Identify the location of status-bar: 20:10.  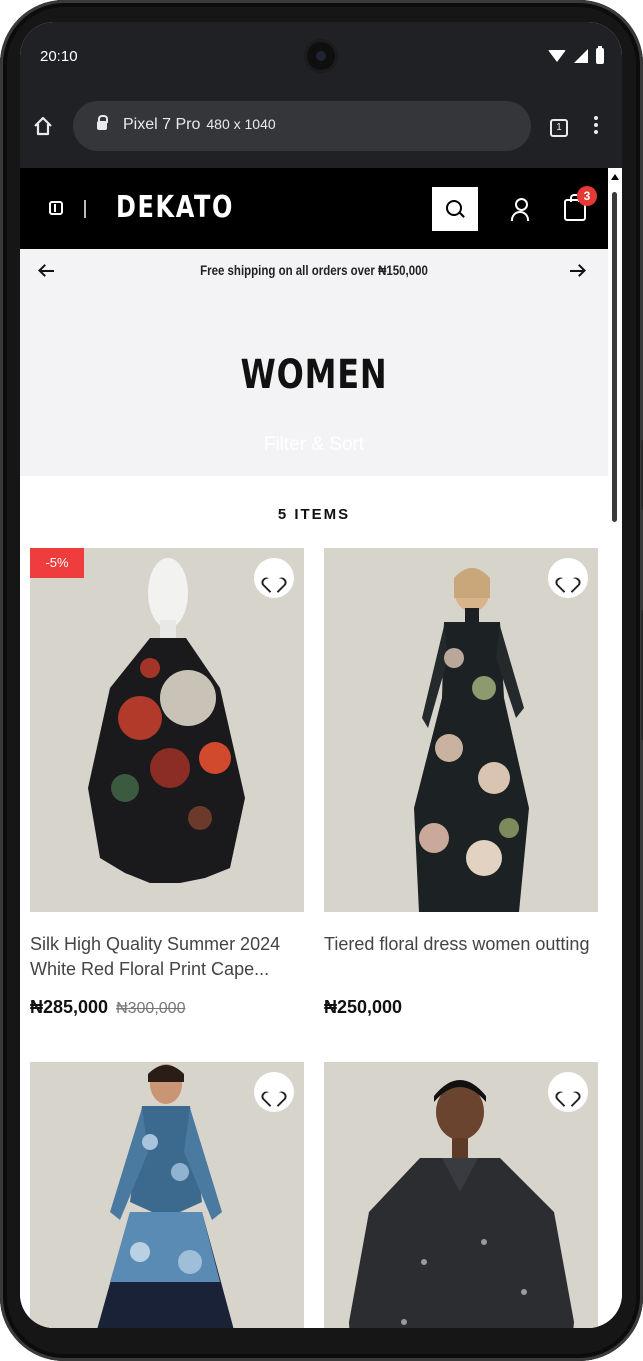
(321, 55).